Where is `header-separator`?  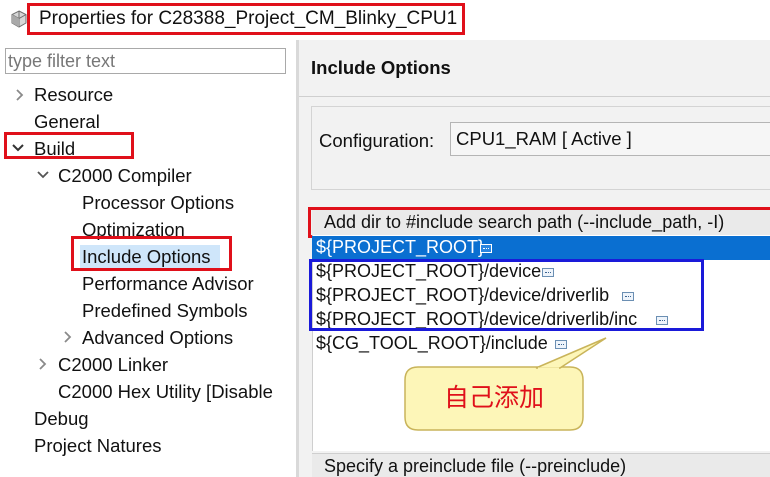
header-separator is located at coordinates (534, 96).